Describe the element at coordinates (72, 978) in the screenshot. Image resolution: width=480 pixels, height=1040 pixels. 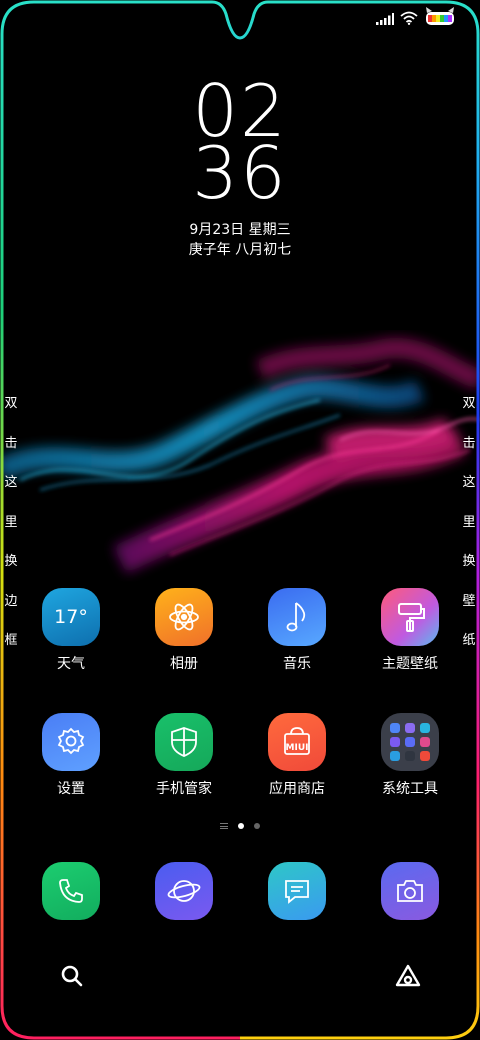
I see `search-icon` at that location.